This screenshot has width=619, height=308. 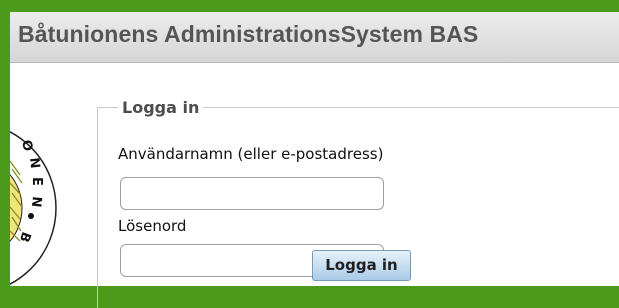 What do you see at coordinates (161, 108) in the screenshot?
I see `login-legend: Logga in` at bounding box center [161, 108].